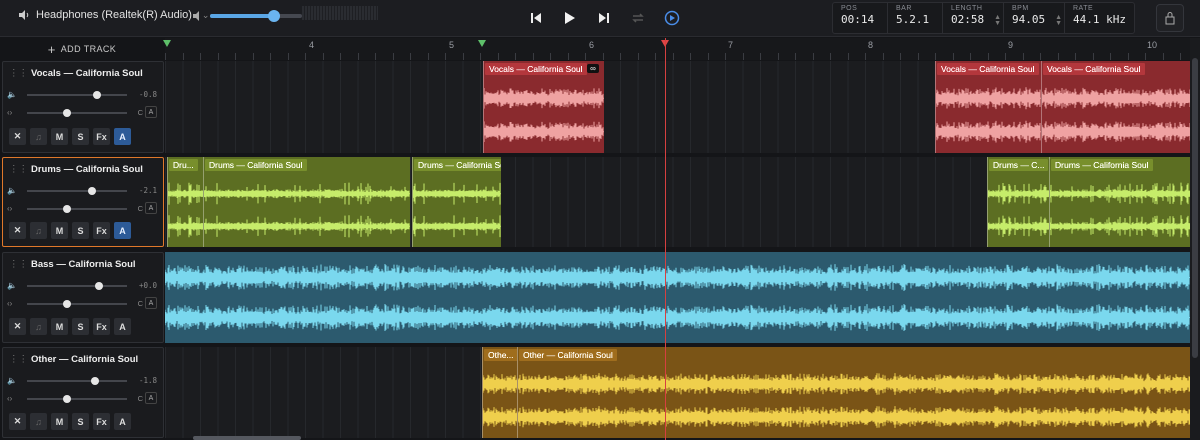 This screenshot has width=1200, height=440. What do you see at coordinates (113, 15) in the screenshot?
I see `output-device-select: Headphones (Realtek(R) Audio) ⌄` at bounding box center [113, 15].